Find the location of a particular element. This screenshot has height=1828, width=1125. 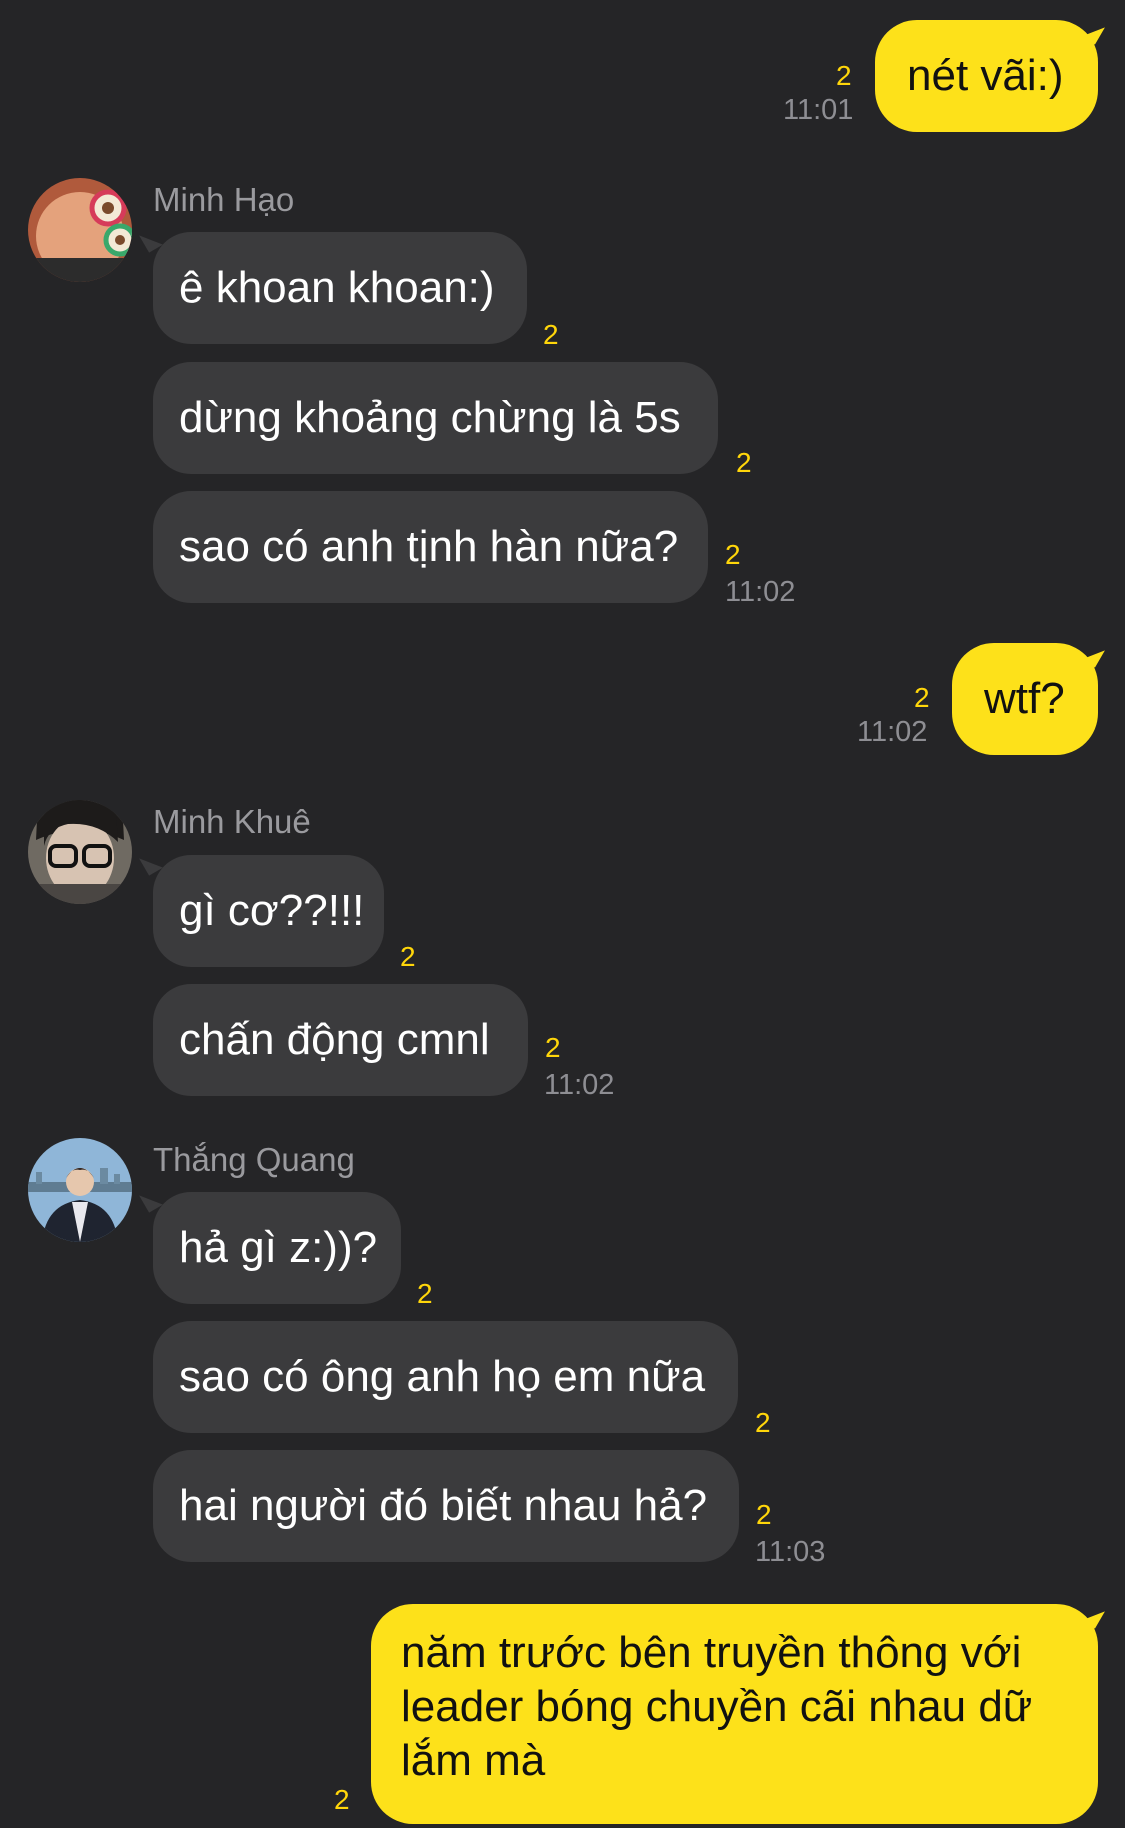

avatar-cityscape-icon is located at coordinates (80, 1190).